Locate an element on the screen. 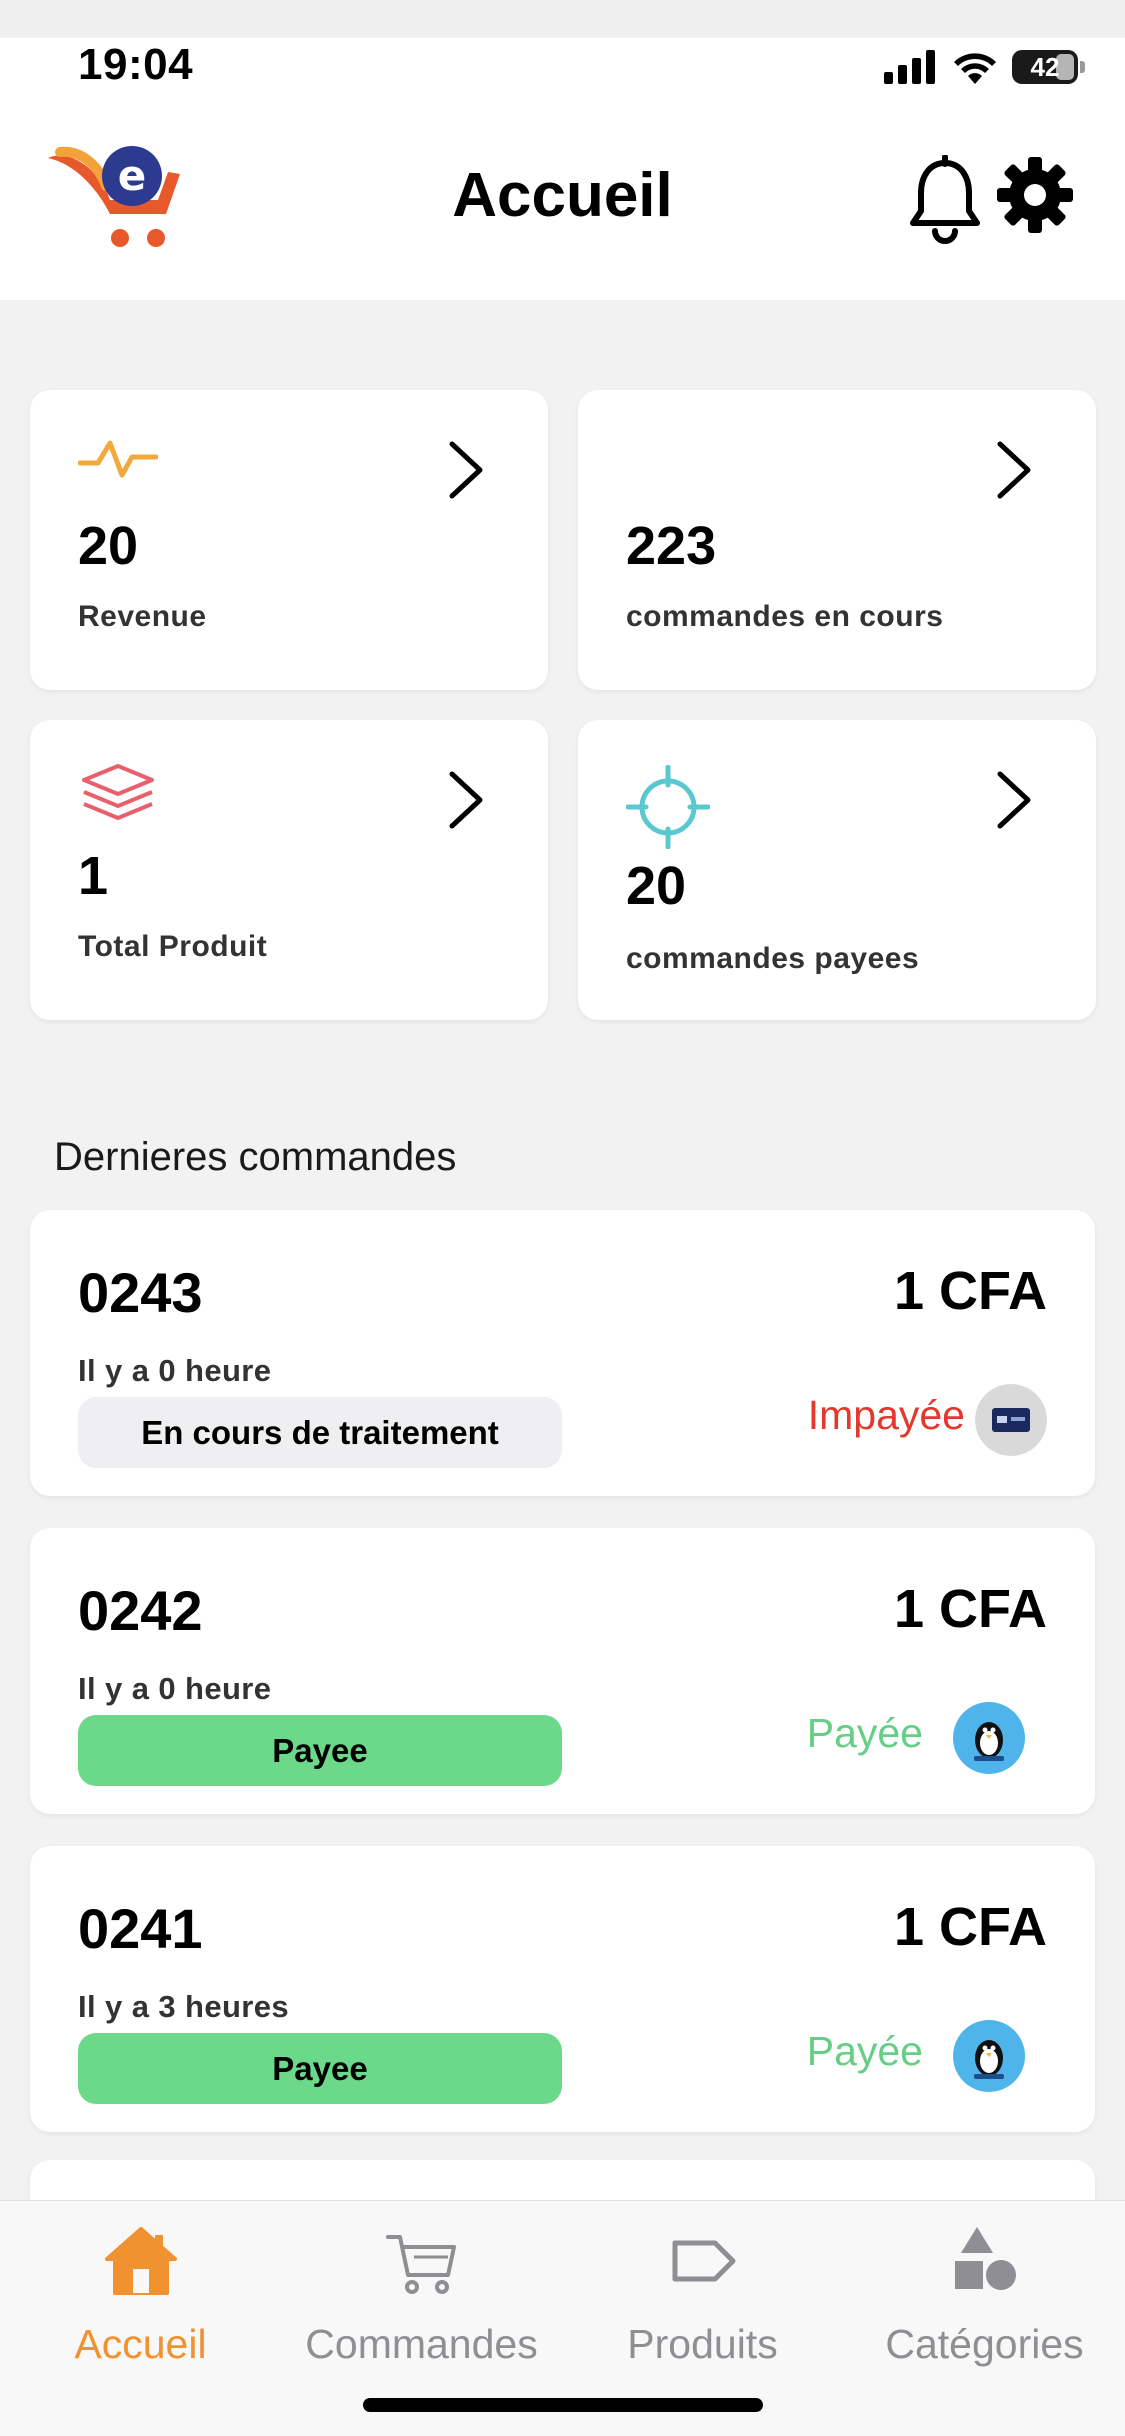 The height and width of the screenshot is (2436, 1125). tag-icon is located at coordinates (703, 2261).